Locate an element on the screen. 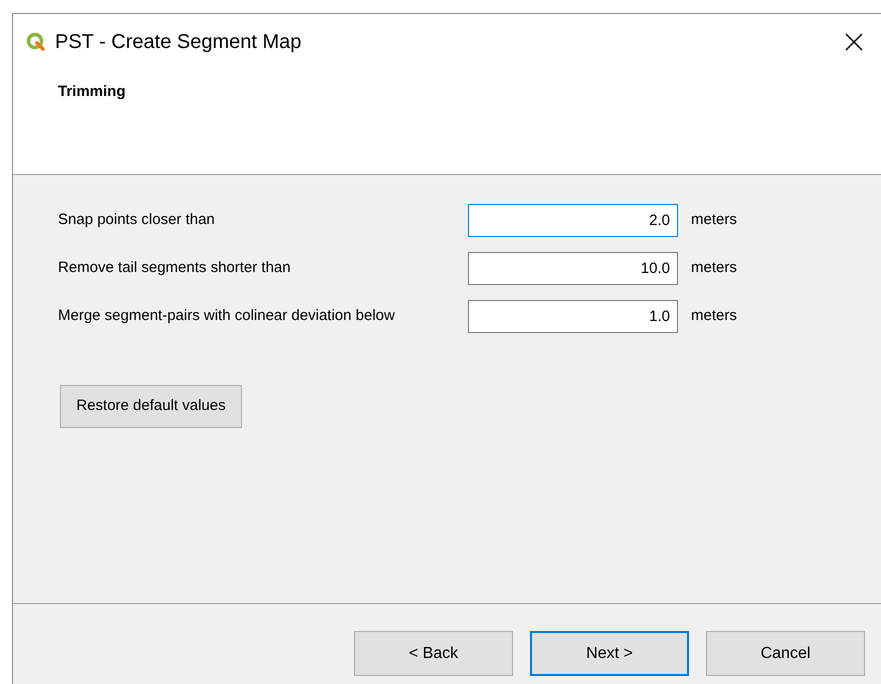 Image resolution: width=881 pixels, height=684 pixels. window-title: PST - Create Segment Map is located at coordinates (178, 42).